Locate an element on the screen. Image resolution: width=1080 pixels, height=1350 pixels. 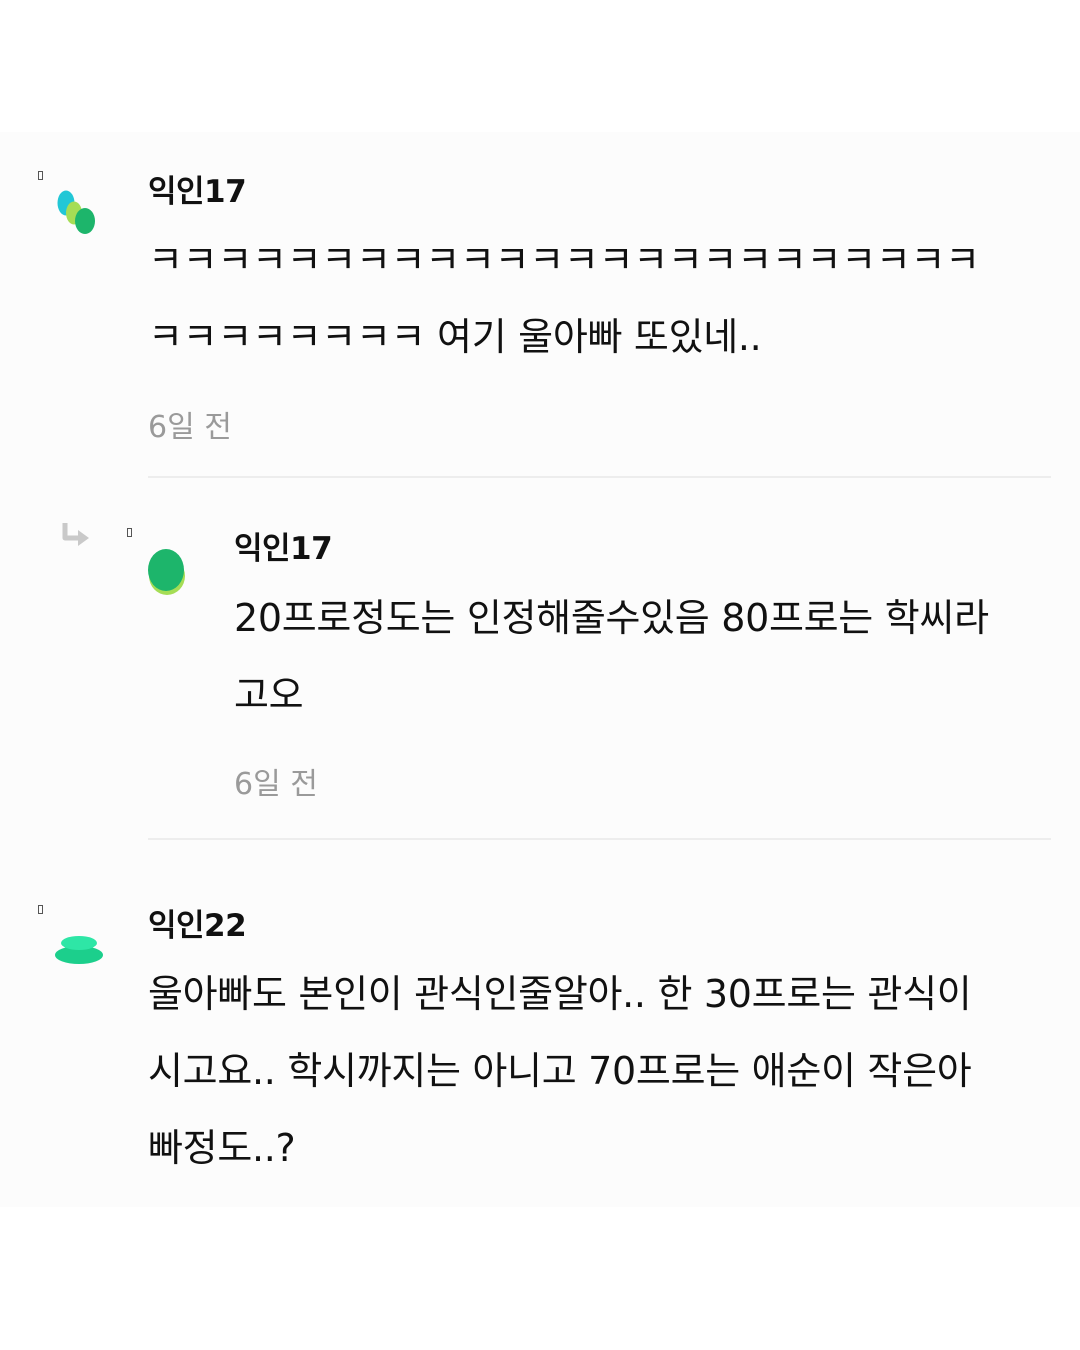
comment-line: 고오 is located at coordinates (269, 695).